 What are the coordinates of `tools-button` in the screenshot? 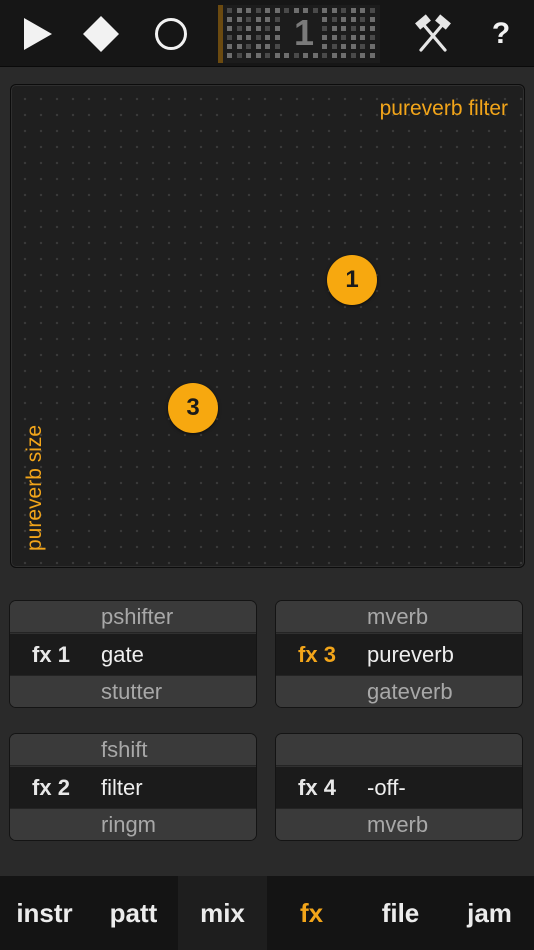 It's located at (433, 33).